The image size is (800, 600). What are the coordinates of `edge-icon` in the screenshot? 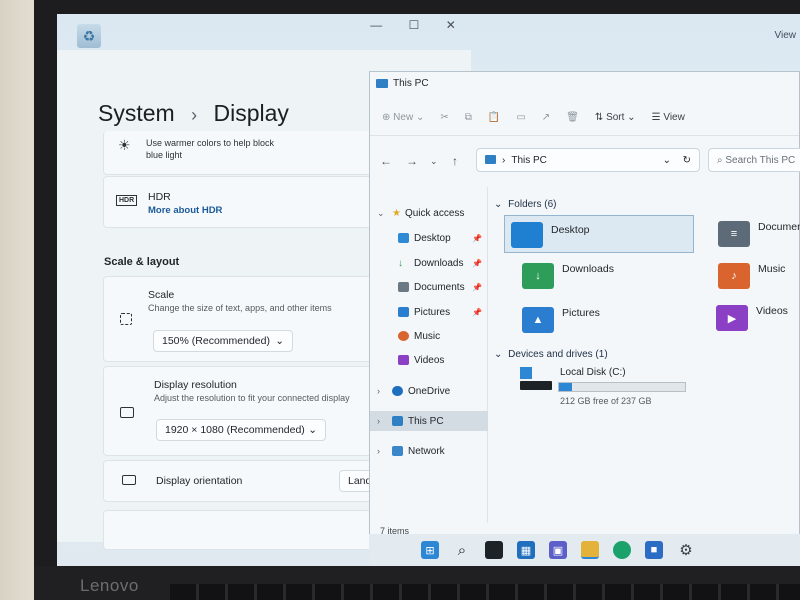 It's located at (622, 550).